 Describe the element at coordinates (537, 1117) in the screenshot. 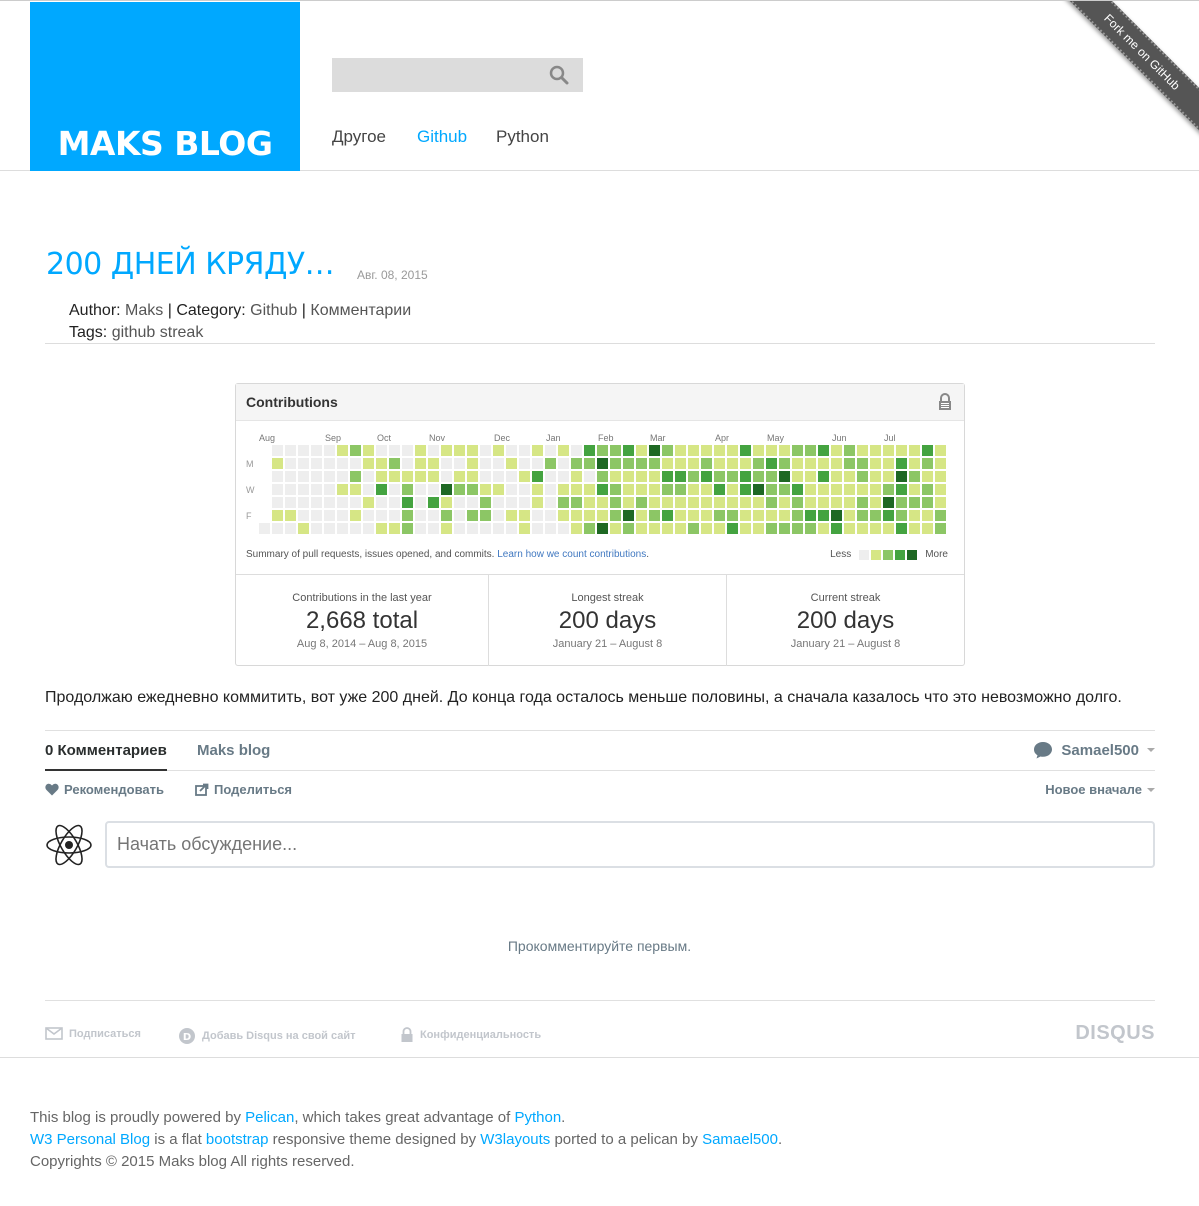

I see `python-link: Python` at that location.